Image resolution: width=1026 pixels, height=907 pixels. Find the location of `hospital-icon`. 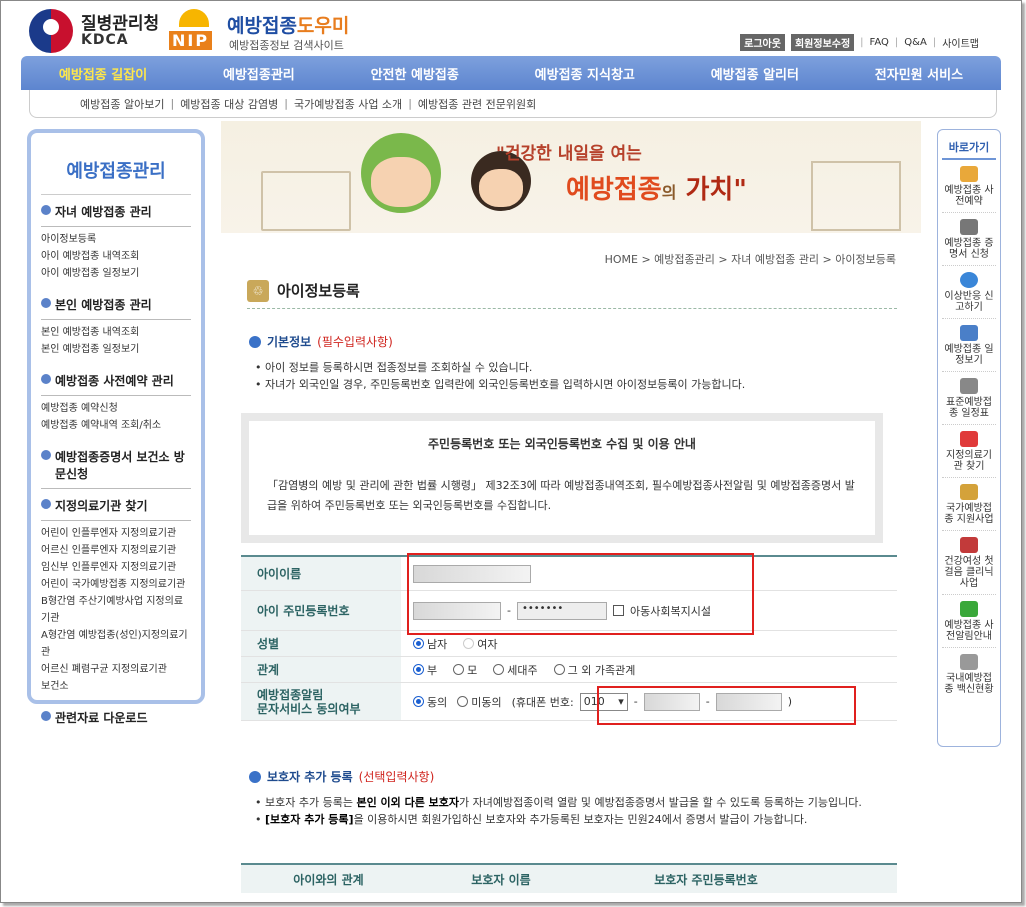

hospital-icon is located at coordinates (969, 439).